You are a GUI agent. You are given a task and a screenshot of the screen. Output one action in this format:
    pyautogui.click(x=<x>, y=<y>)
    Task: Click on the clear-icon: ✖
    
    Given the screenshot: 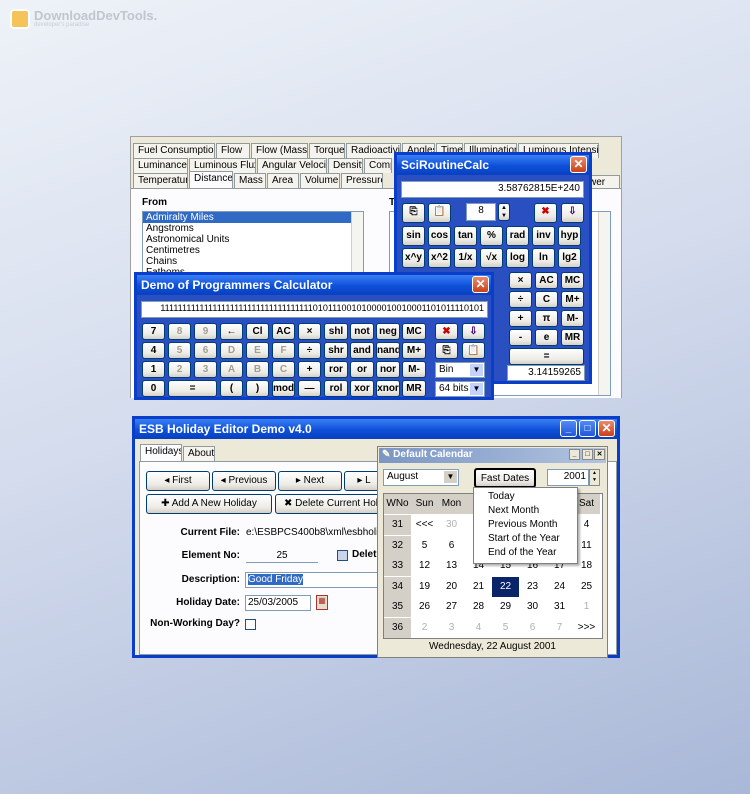 What is the action you would take?
    pyautogui.click(x=545, y=213)
    